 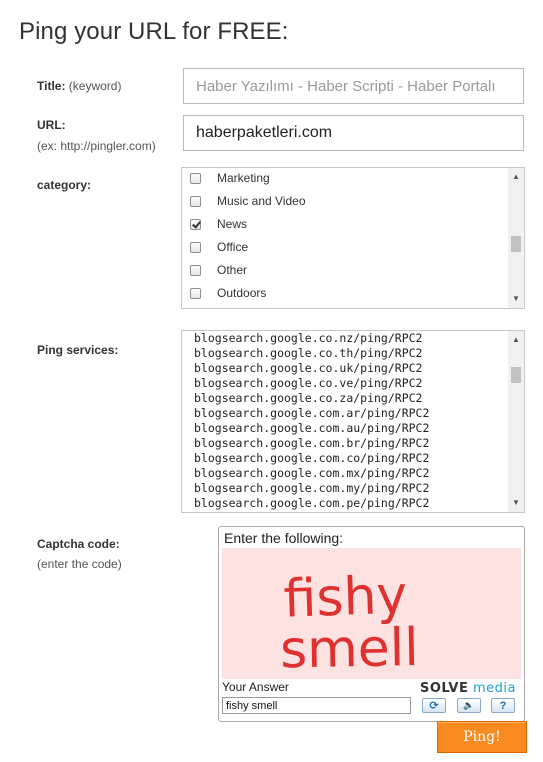 What do you see at coordinates (353, 86) in the screenshot?
I see `title-input` at bounding box center [353, 86].